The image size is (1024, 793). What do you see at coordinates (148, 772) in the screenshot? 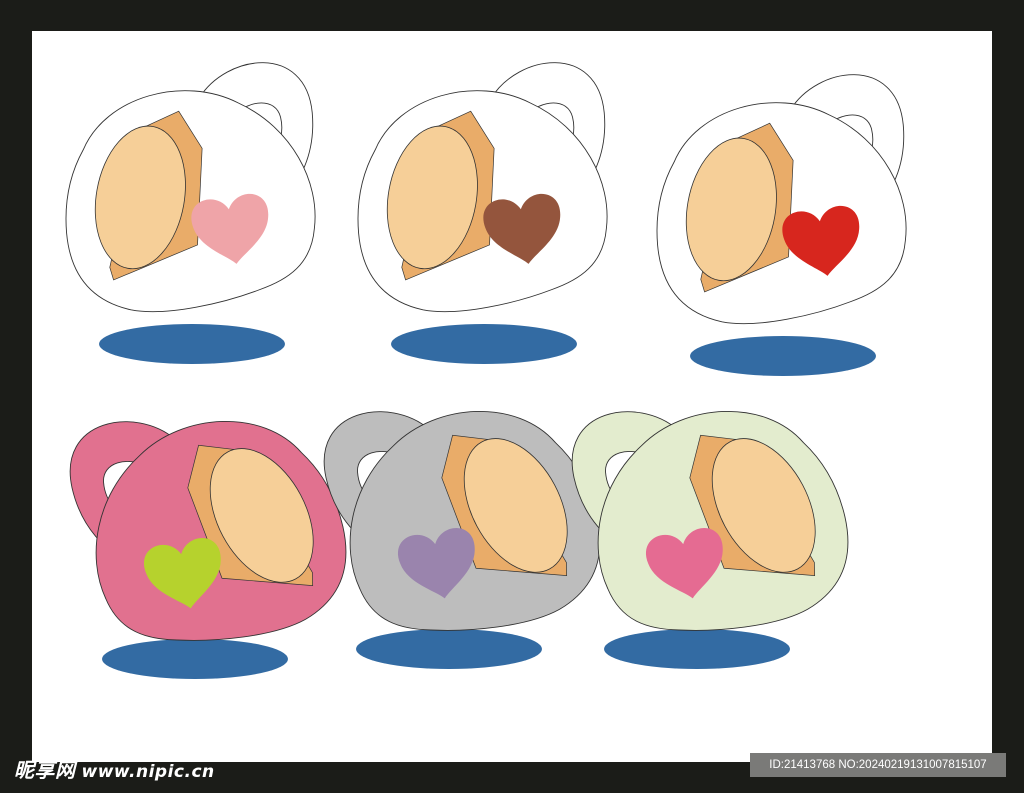
I see `watermark-logo-url: www.nipic.cn` at bounding box center [148, 772].